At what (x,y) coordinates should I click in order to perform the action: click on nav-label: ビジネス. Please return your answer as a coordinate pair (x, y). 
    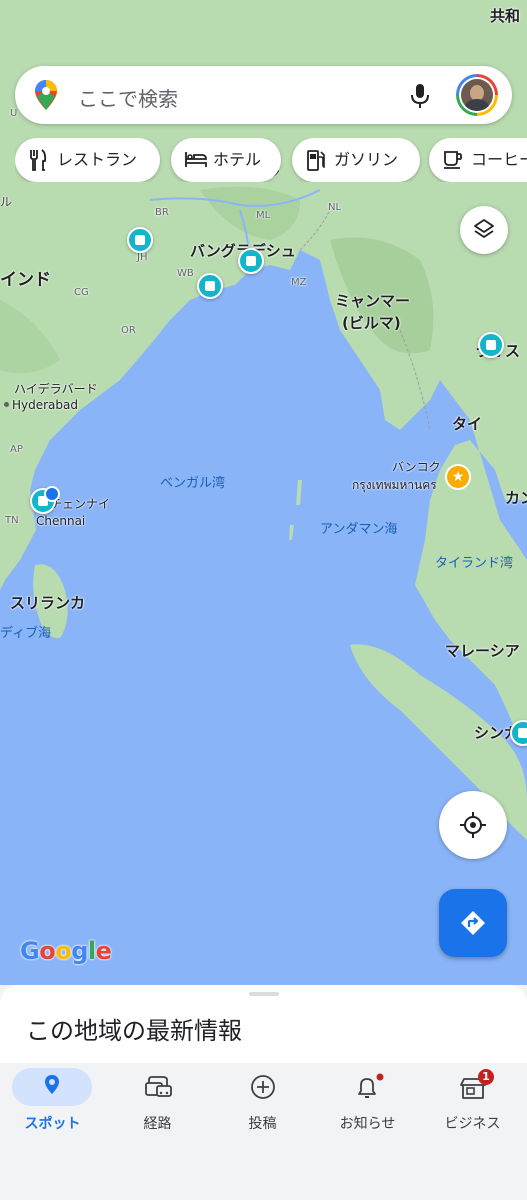
    Looking at the image, I should click on (472, 1124).